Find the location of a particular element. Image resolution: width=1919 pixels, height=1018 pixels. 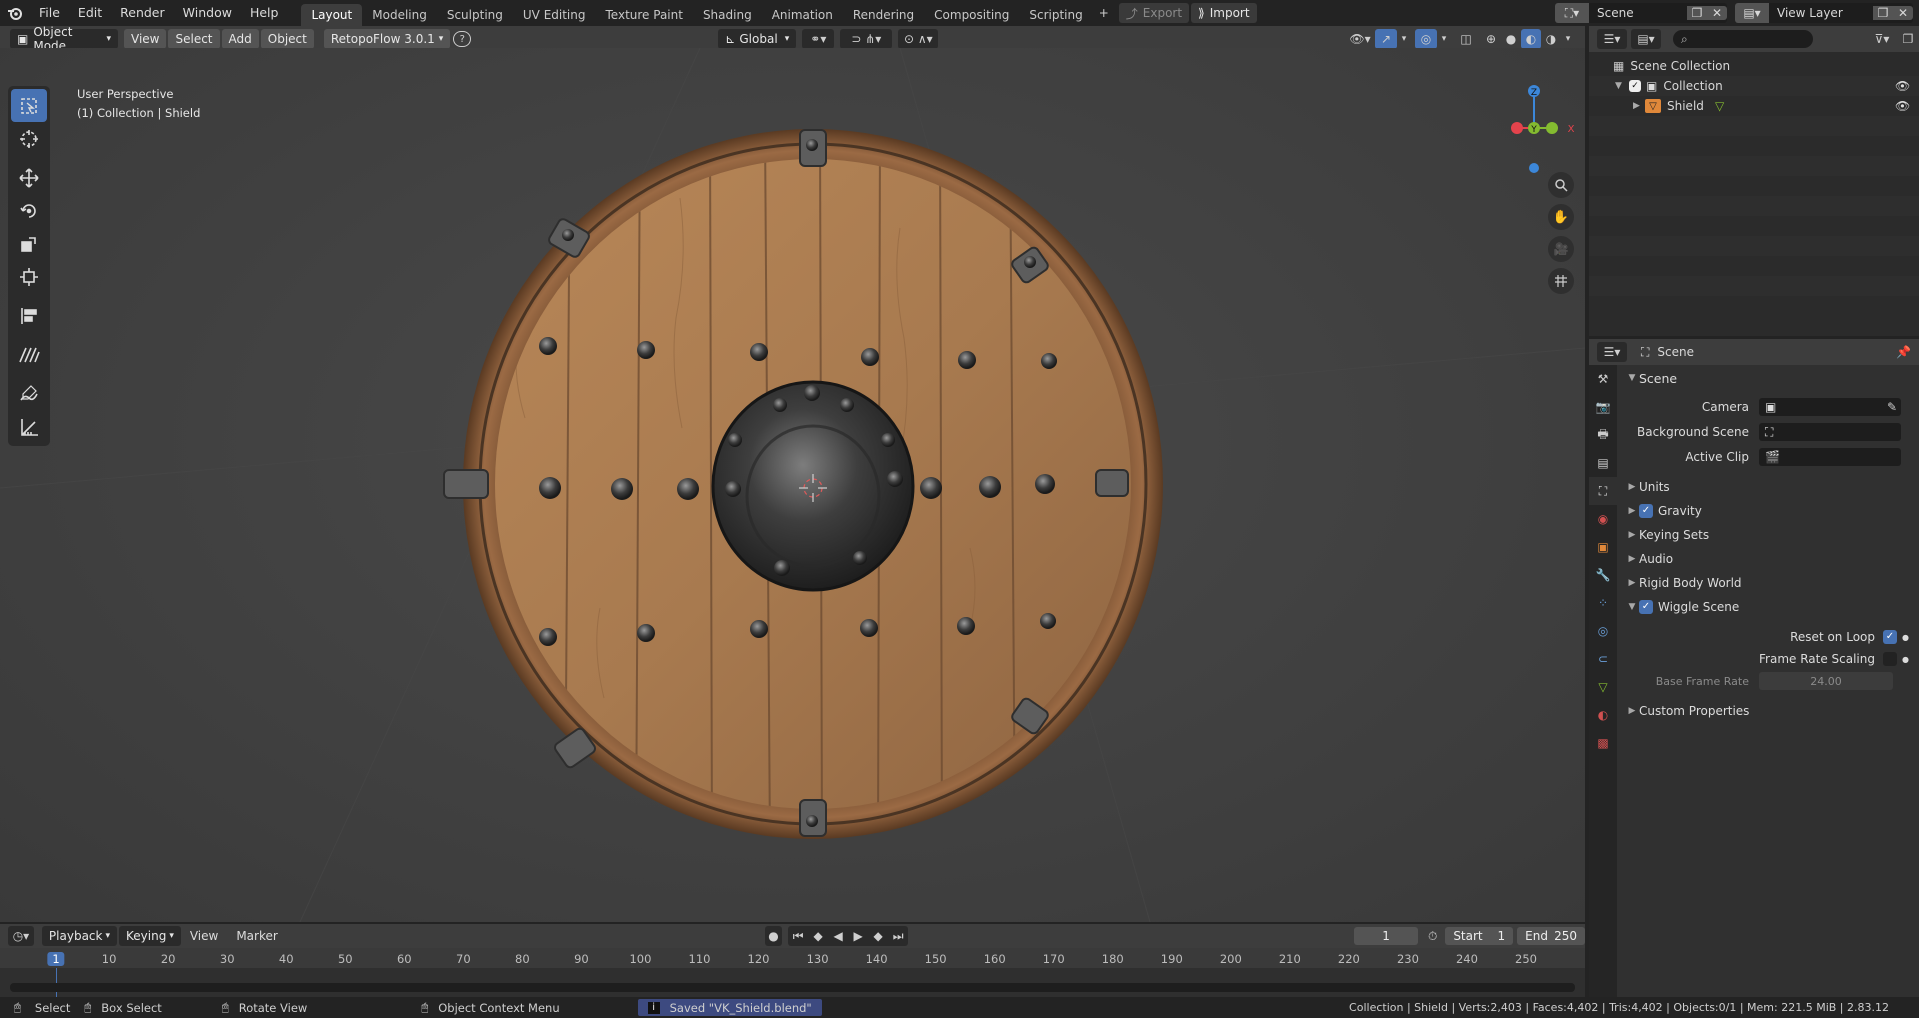

end-frame-field: End 250 is located at coordinates (1551, 936).